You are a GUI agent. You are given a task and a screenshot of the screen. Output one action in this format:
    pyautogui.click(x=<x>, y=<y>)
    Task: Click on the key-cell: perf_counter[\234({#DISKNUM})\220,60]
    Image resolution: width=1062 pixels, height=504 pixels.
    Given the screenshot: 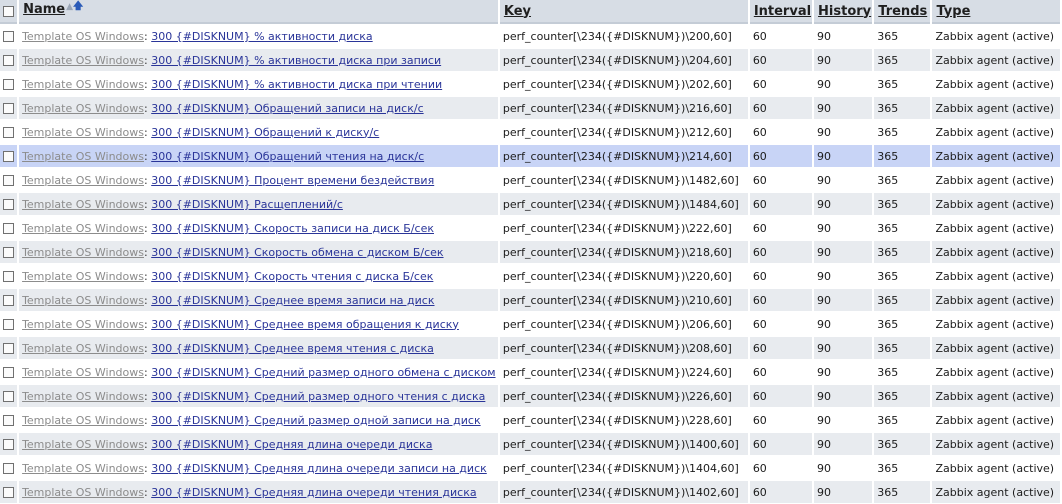 What is the action you would take?
    pyautogui.click(x=623, y=276)
    